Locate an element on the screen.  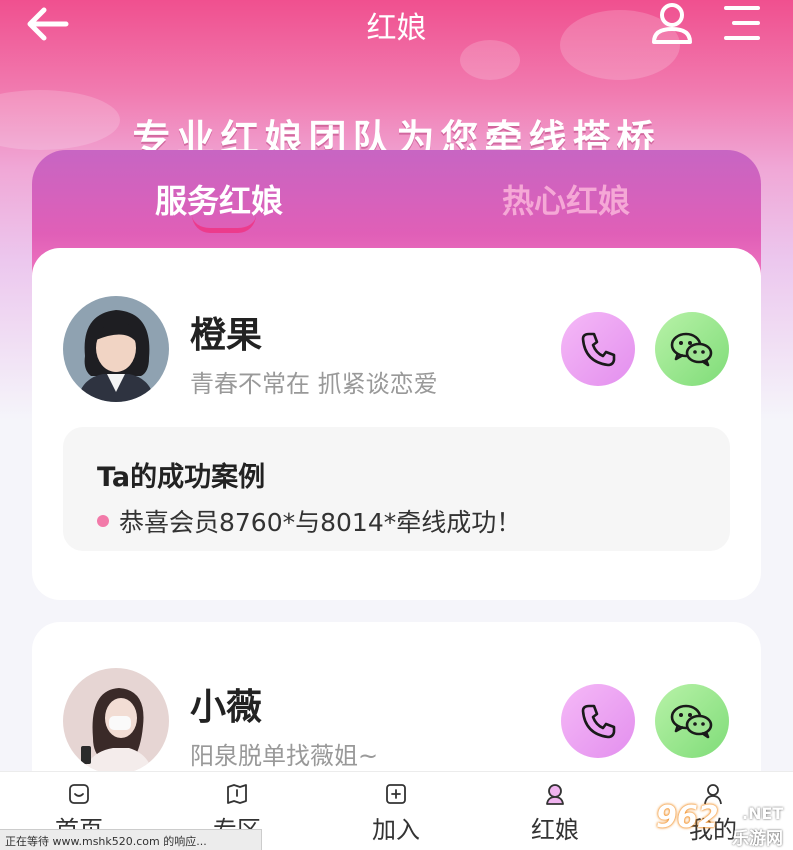
nav-matchmaker-label: 红娘 is located at coordinates (555, 830).